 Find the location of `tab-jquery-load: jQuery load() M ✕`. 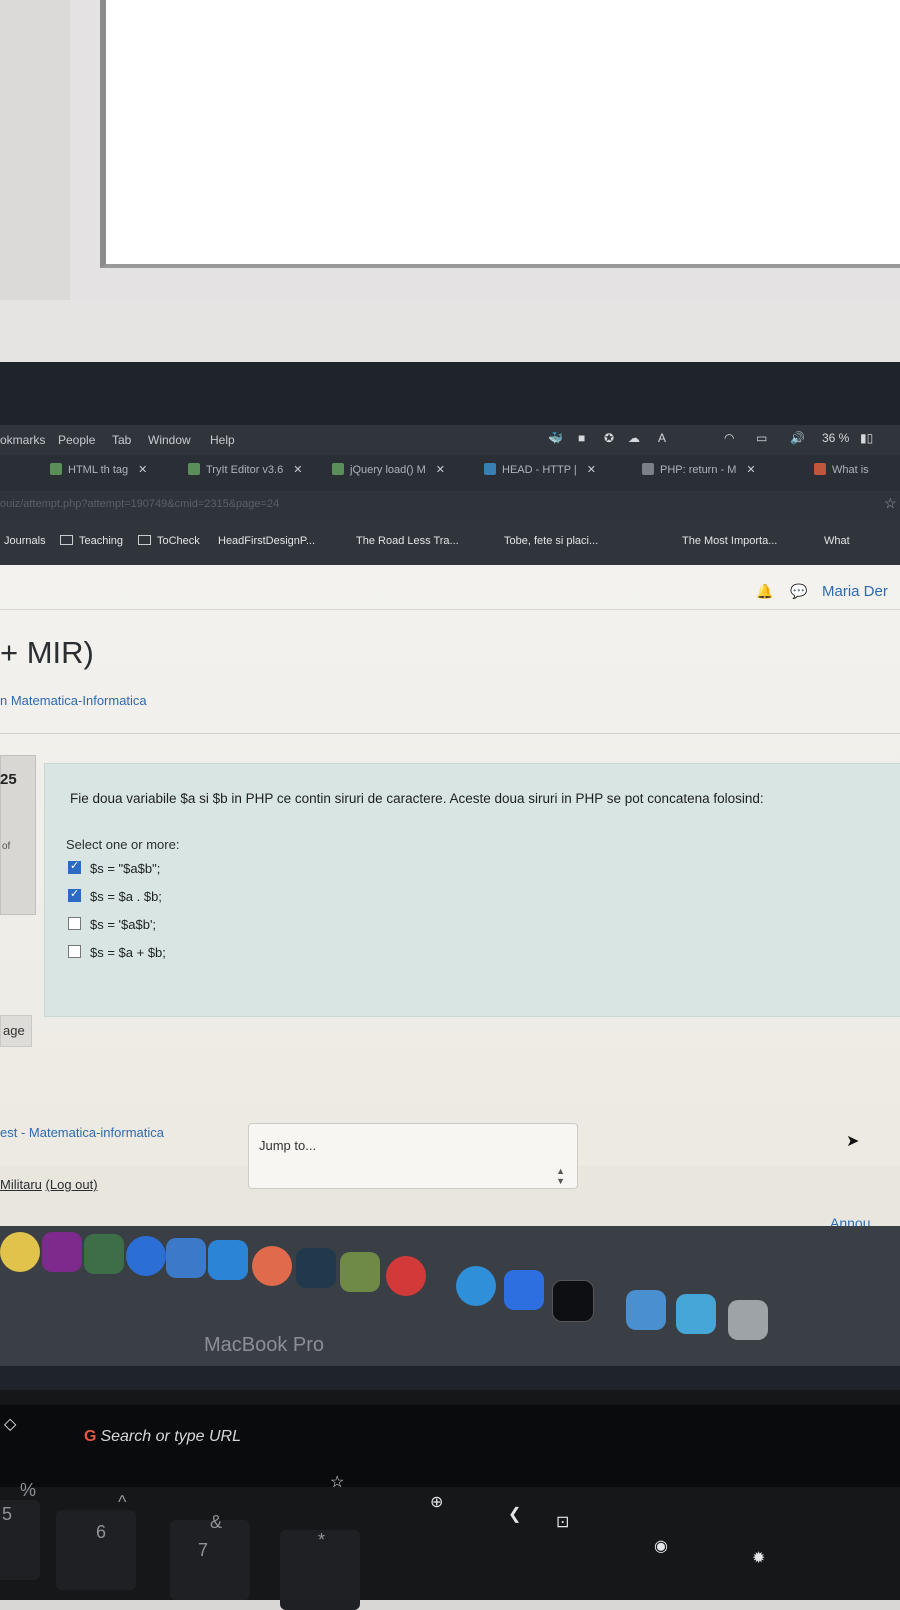

tab-jquery-load: jQuery load() M ✕ is located at coordinates (388, 473).